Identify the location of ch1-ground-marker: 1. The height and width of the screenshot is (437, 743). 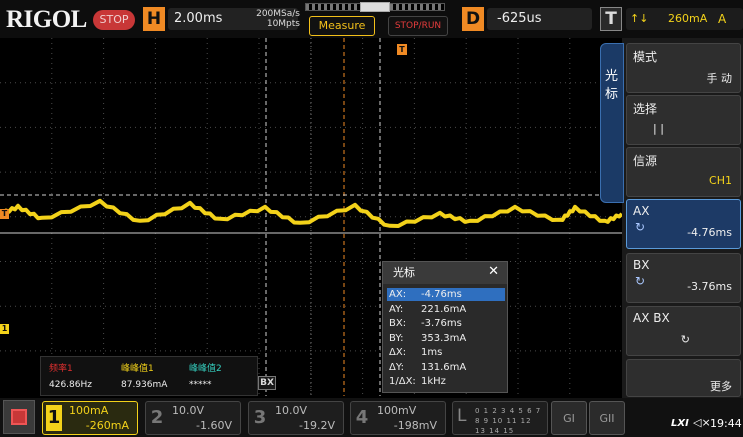
(4, 329).